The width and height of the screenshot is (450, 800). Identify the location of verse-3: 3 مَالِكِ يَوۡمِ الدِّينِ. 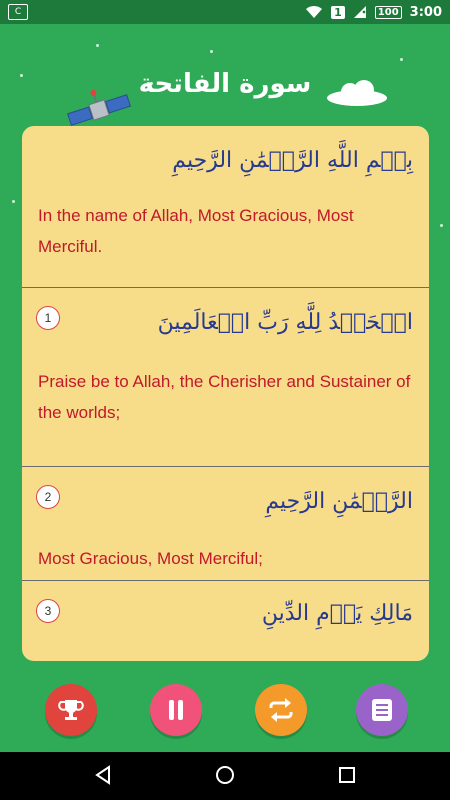
(225, 621).